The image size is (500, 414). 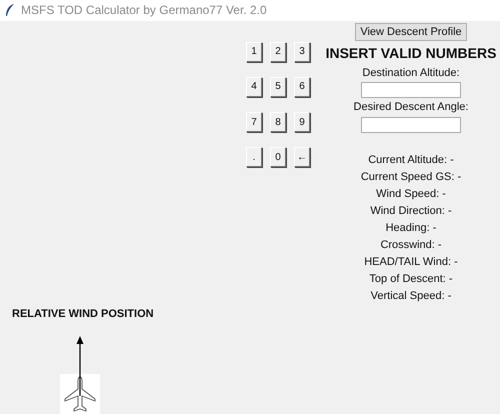 I want to click on keypad-key: 5, so click(x=278, y=86).